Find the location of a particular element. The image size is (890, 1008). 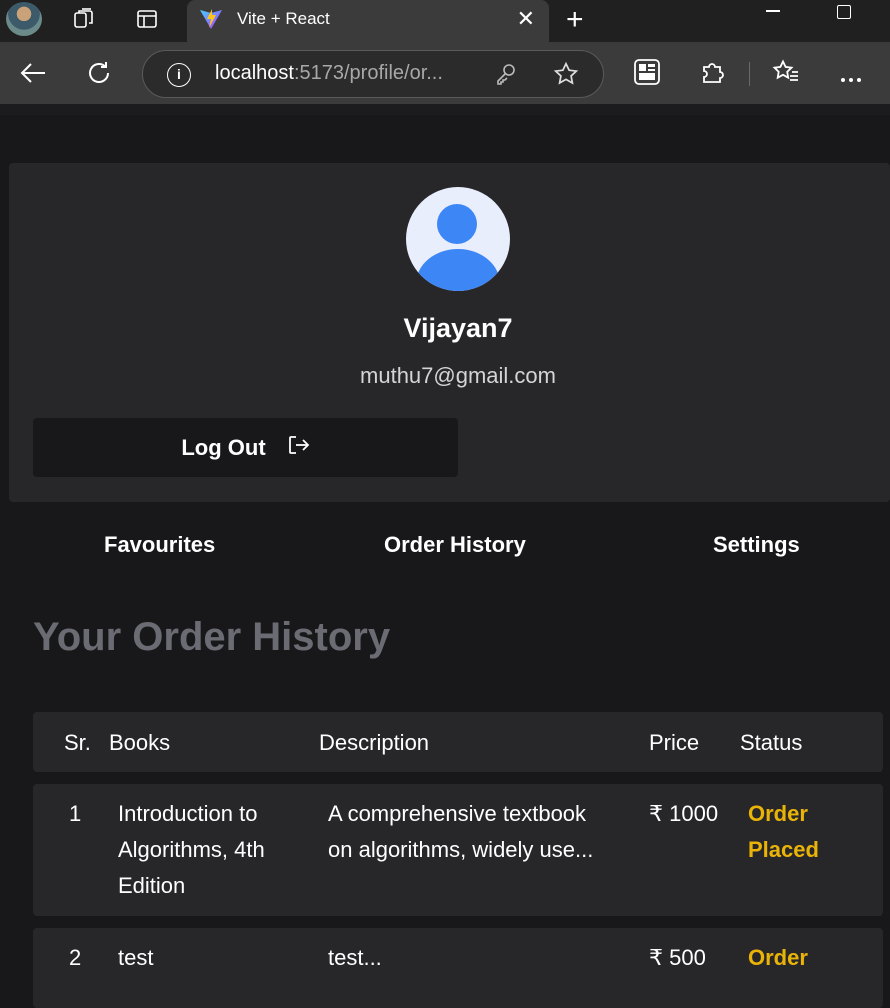

password-key-icon is located at coordinates (506, 77).